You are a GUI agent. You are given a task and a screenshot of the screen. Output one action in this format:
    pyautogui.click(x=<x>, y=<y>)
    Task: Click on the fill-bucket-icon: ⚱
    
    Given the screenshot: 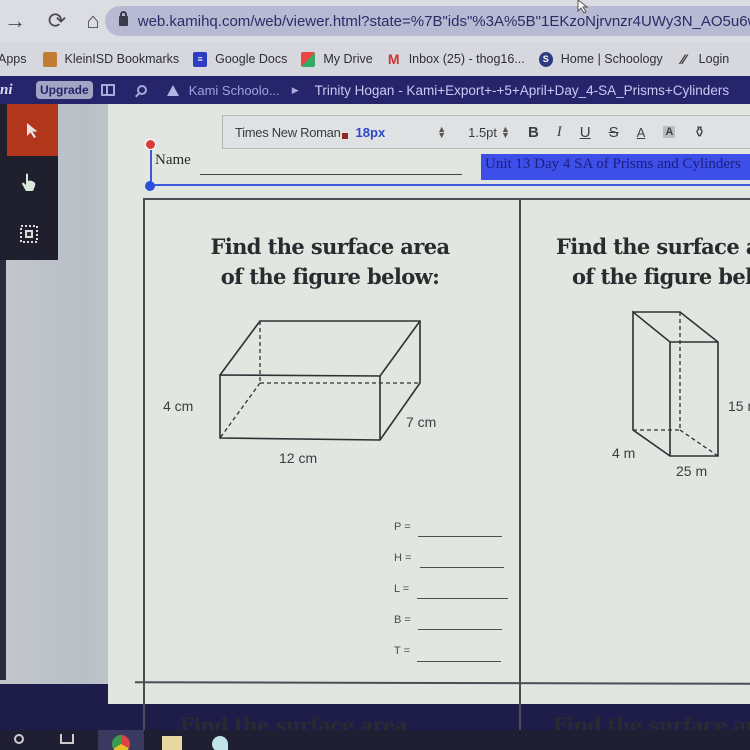 What is the action you would take?
    pyautogui.click(x=699, y=132)
    